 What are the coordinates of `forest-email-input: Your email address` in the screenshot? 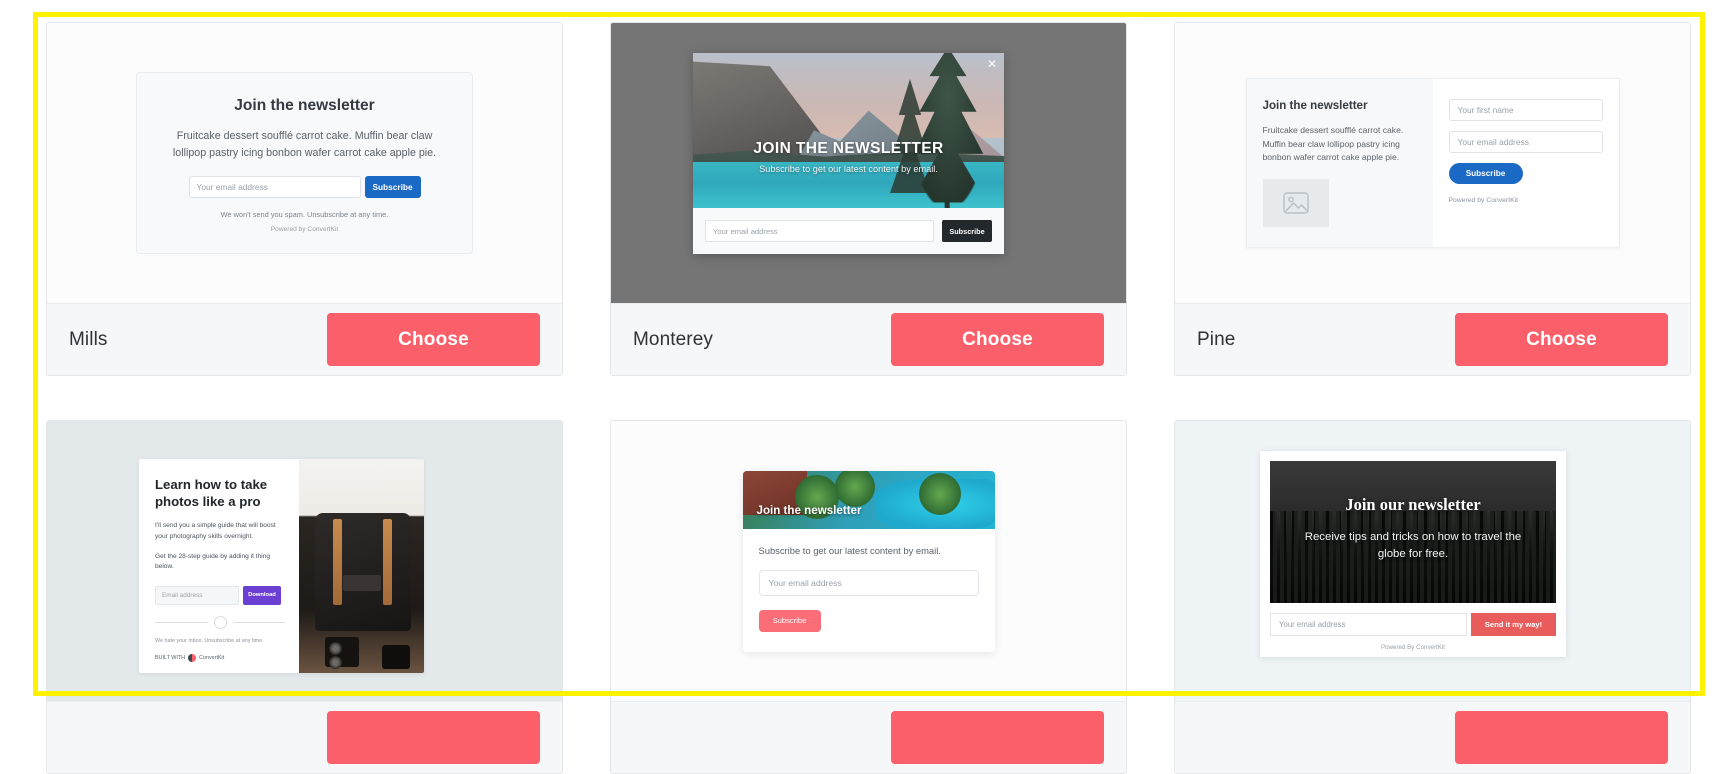 It's located at (1368, 624).